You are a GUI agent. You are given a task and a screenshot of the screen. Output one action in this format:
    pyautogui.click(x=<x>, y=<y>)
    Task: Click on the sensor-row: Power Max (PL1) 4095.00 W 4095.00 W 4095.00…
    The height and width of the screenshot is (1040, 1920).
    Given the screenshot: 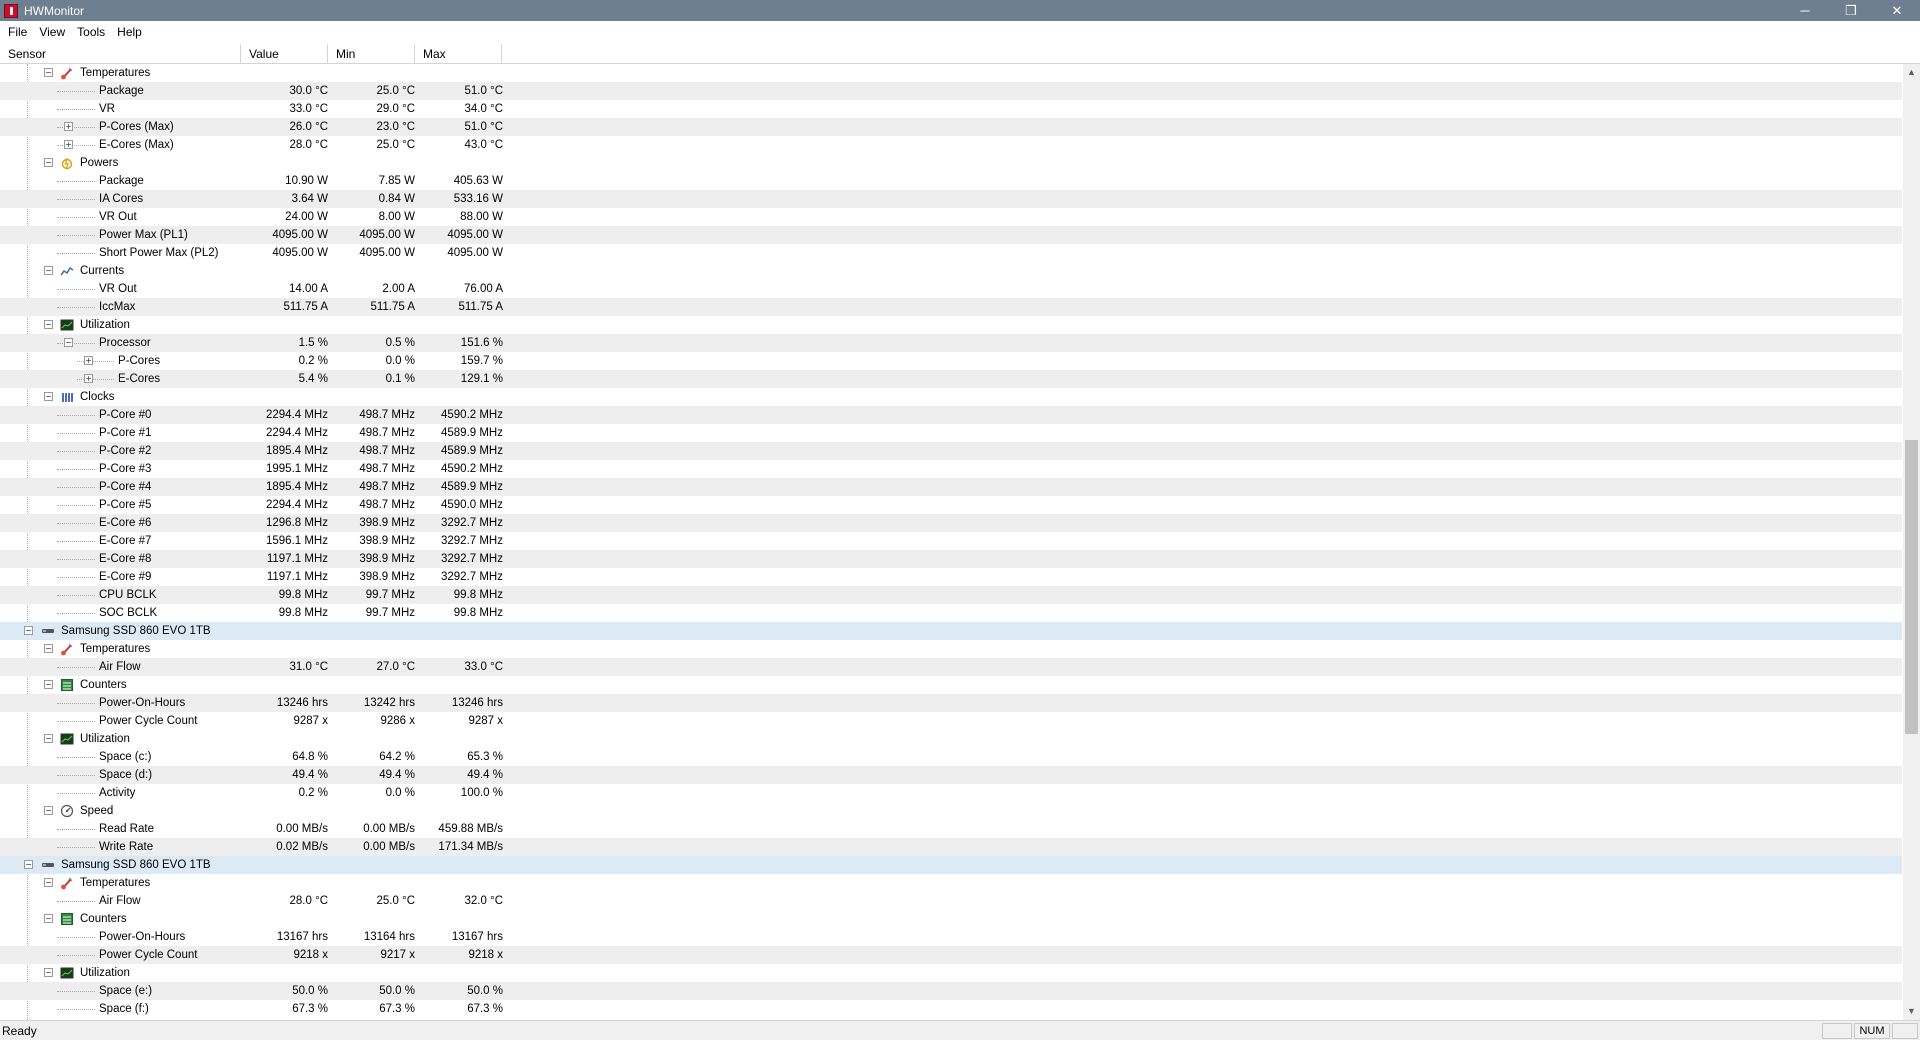 What is the action you would take?
    pyautogui.click(x=951, y=235)
    